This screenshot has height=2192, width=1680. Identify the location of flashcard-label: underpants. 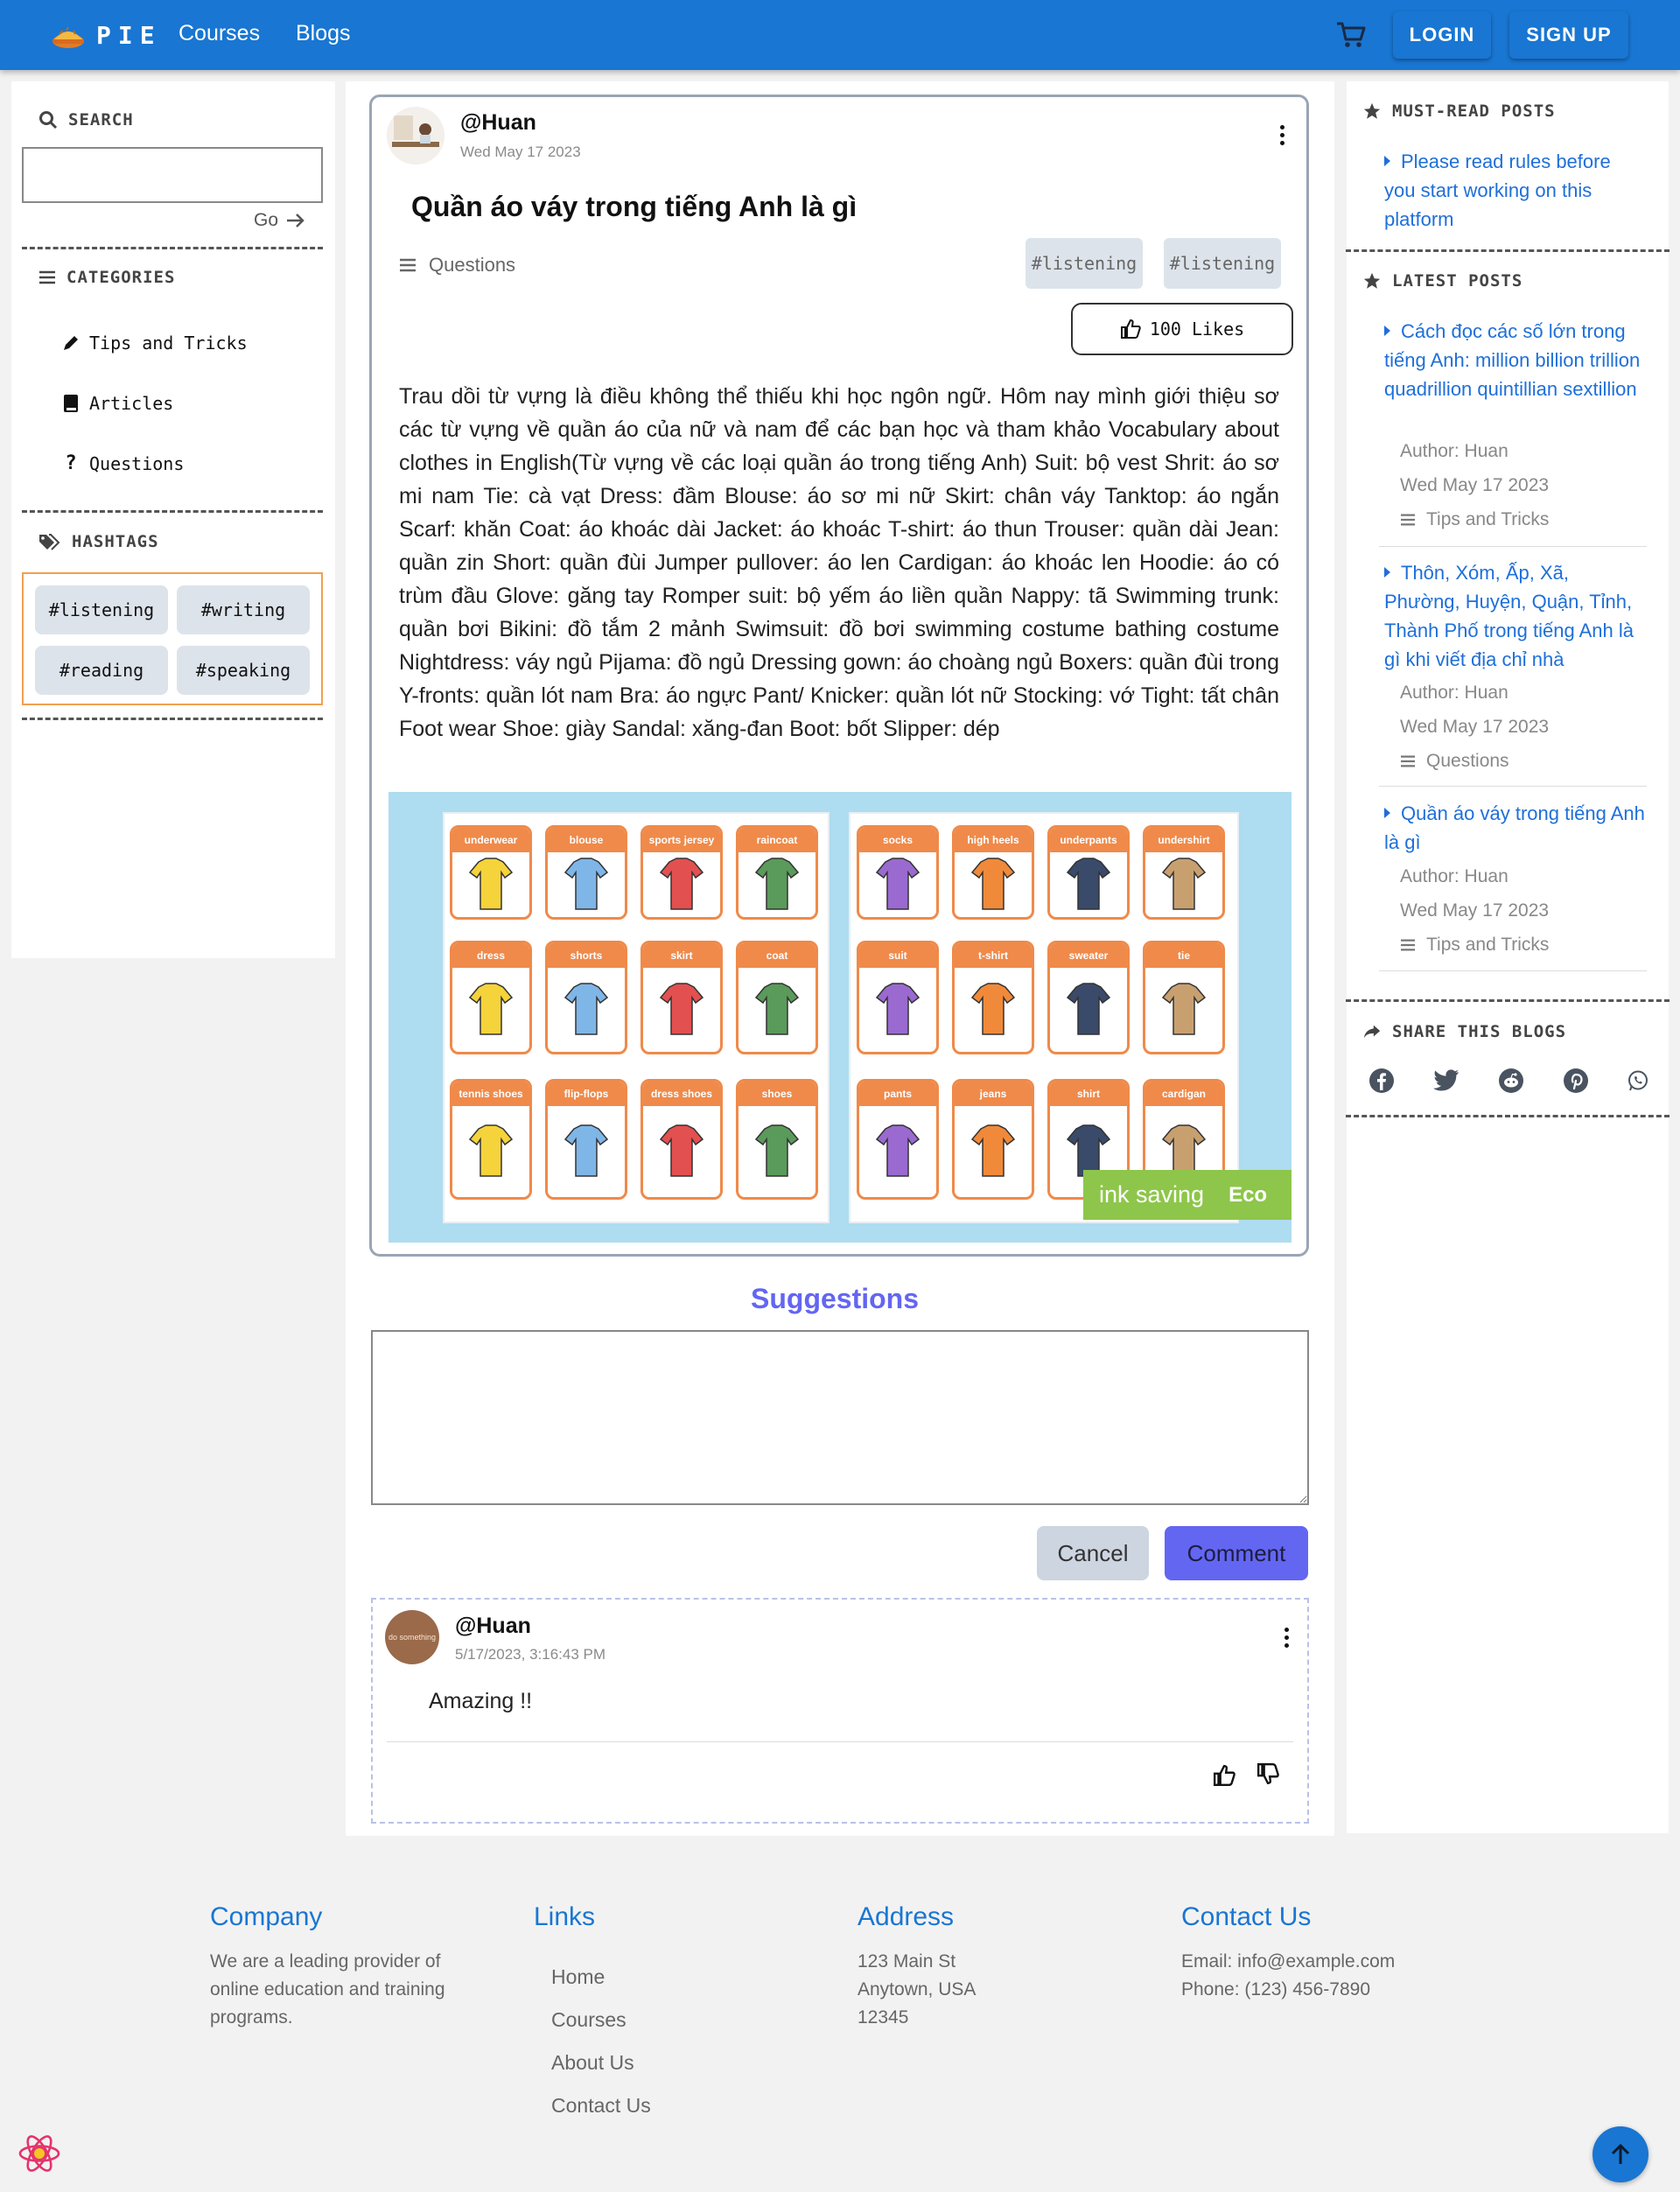
(1088, 840).